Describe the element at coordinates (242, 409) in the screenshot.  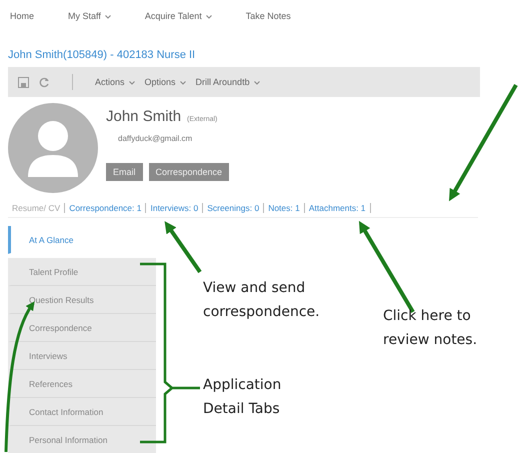
I see `callout-text: Detail Tabs` at that location.